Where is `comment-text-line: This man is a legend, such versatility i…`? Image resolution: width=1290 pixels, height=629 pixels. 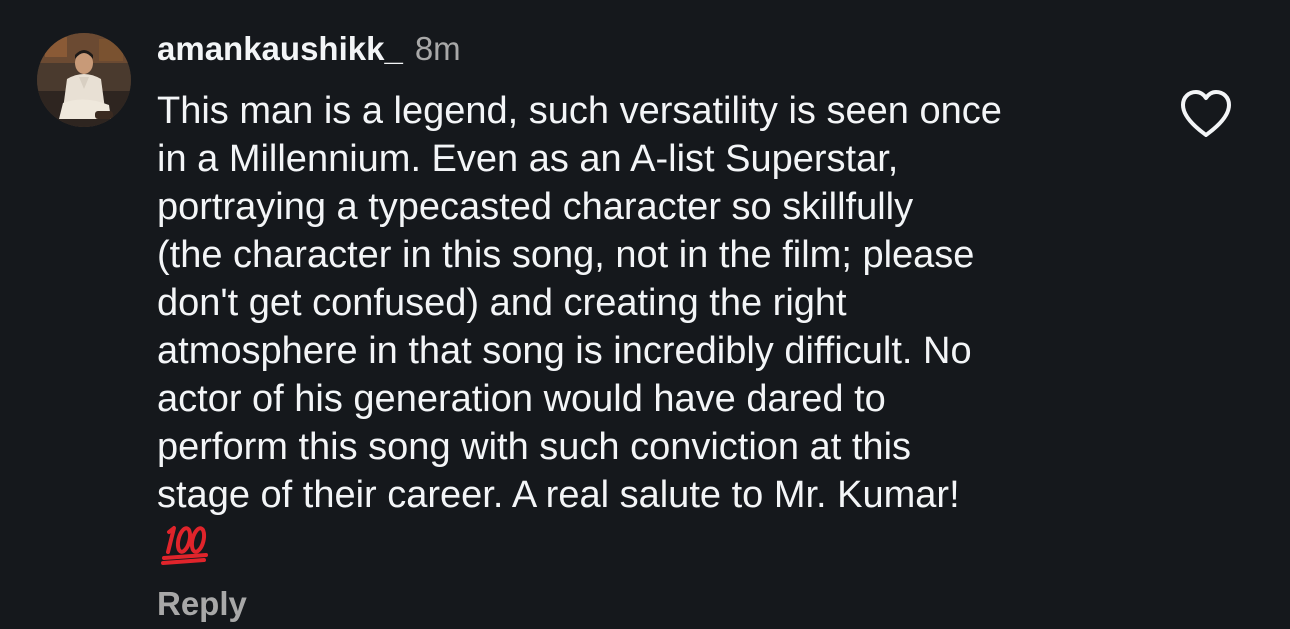 comment-text-line: This man is a legend, such versatility i… is located at coordinates (579, 111).